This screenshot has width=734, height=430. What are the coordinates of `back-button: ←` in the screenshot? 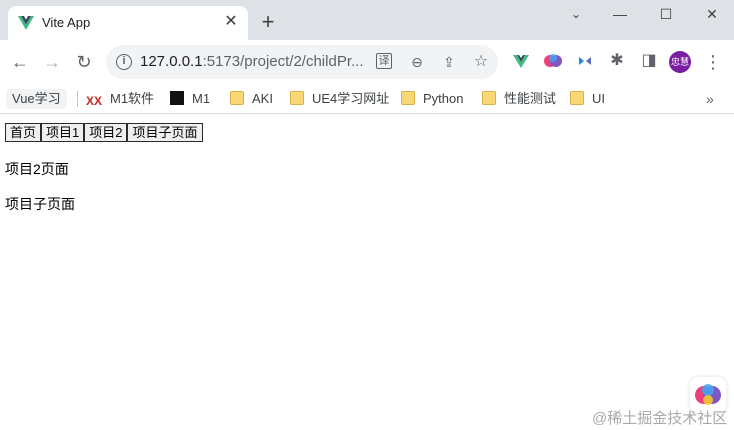 It's located at (20, 62).